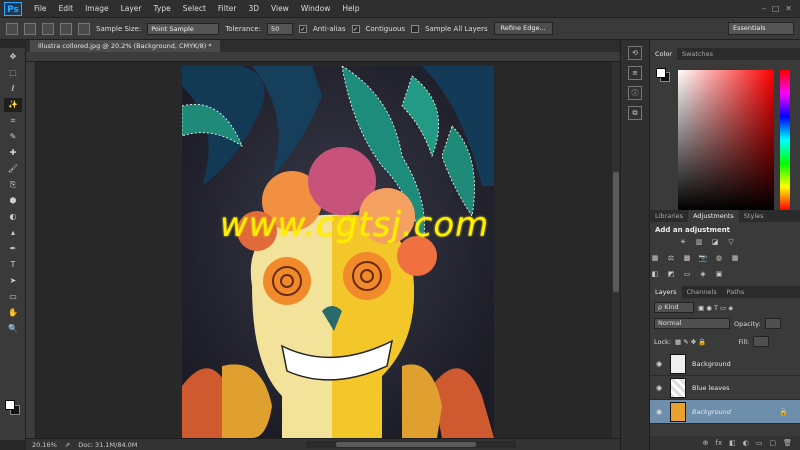 The width and height of the screenshot is (800, 450). I want to click on tab-libraries: Libraries, so click(669, 216).